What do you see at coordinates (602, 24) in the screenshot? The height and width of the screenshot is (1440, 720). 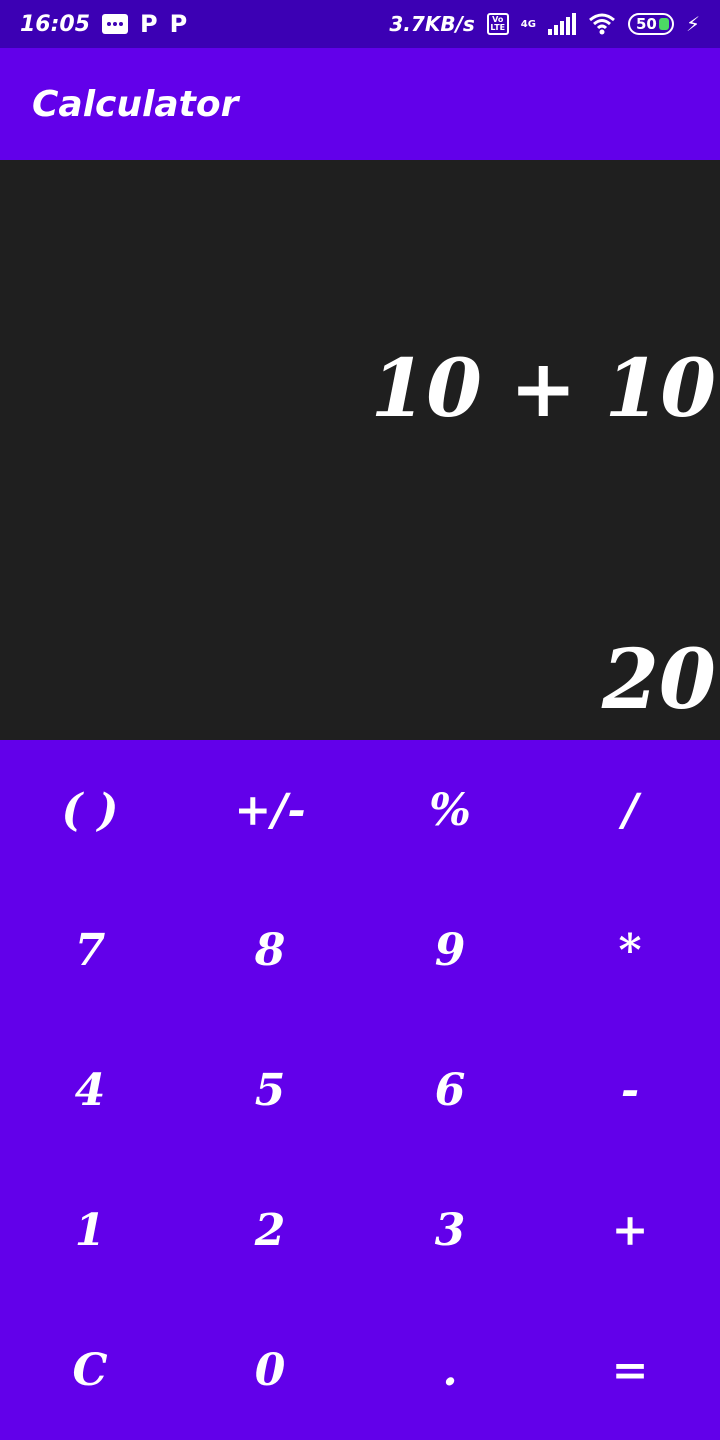 I see `wifi-icon` at bounding box center [602, 24].